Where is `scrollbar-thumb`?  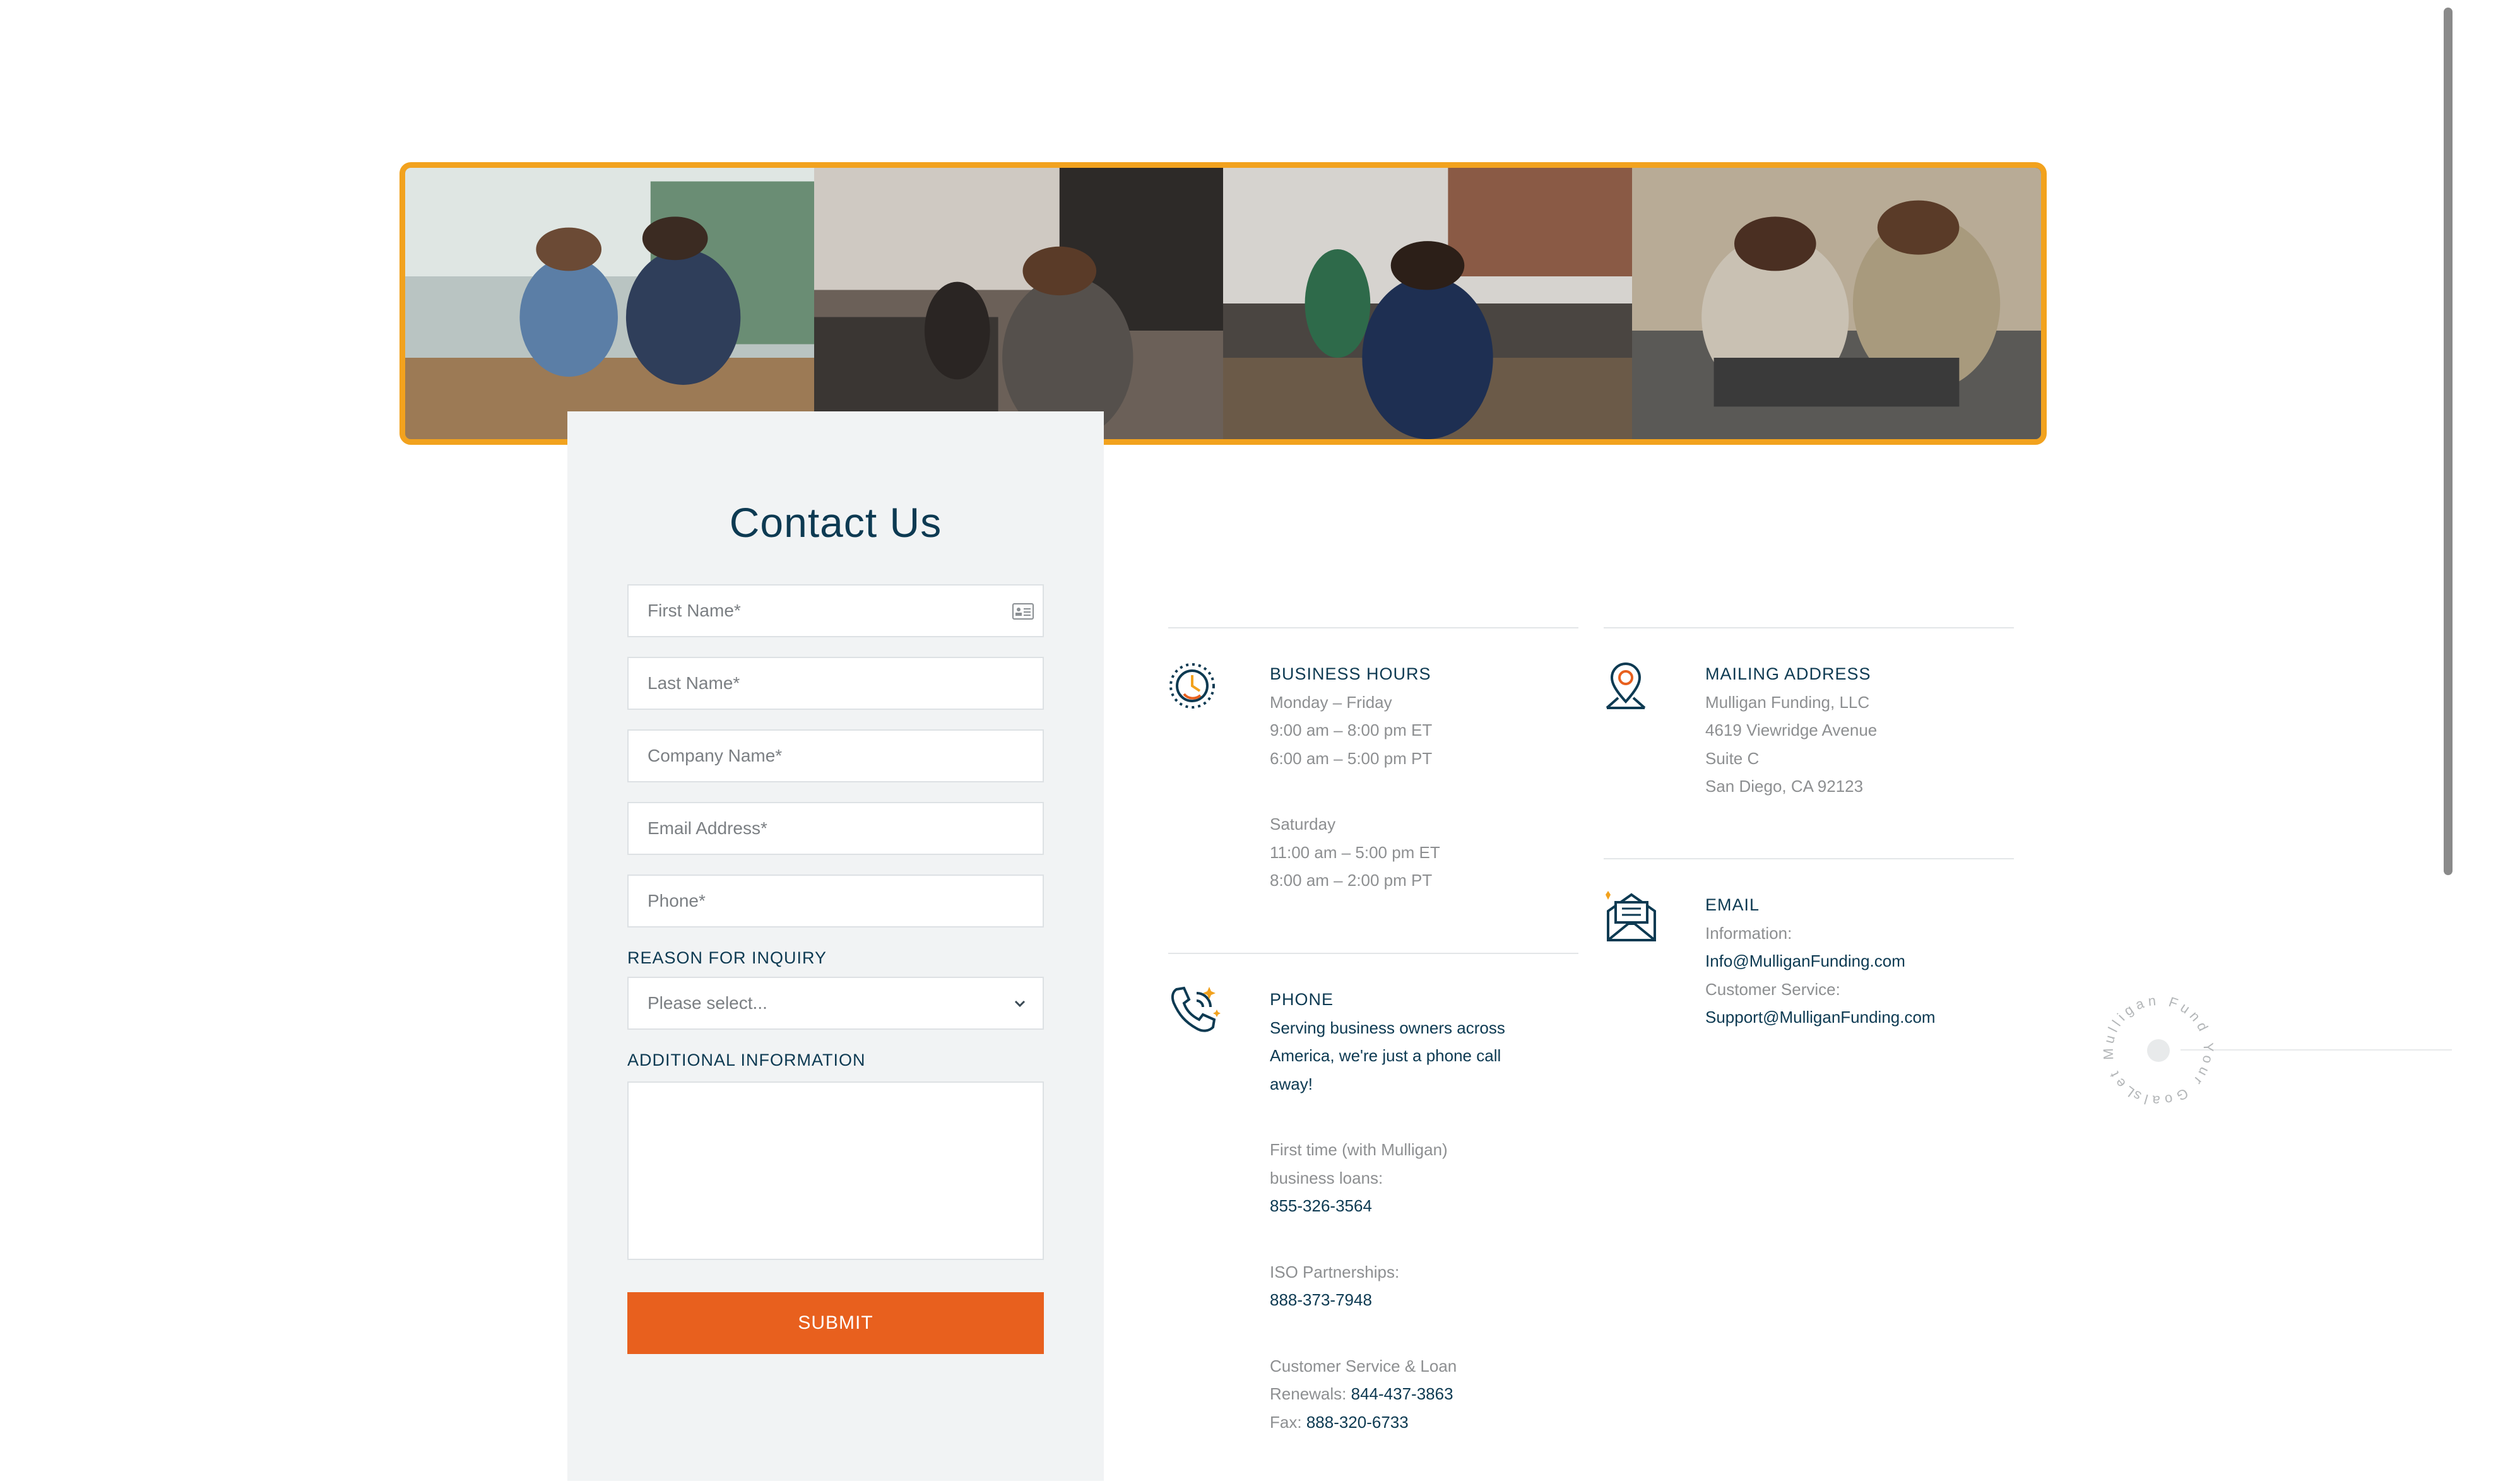 scrollbar-thumb is located at coordinates (2448, 441).